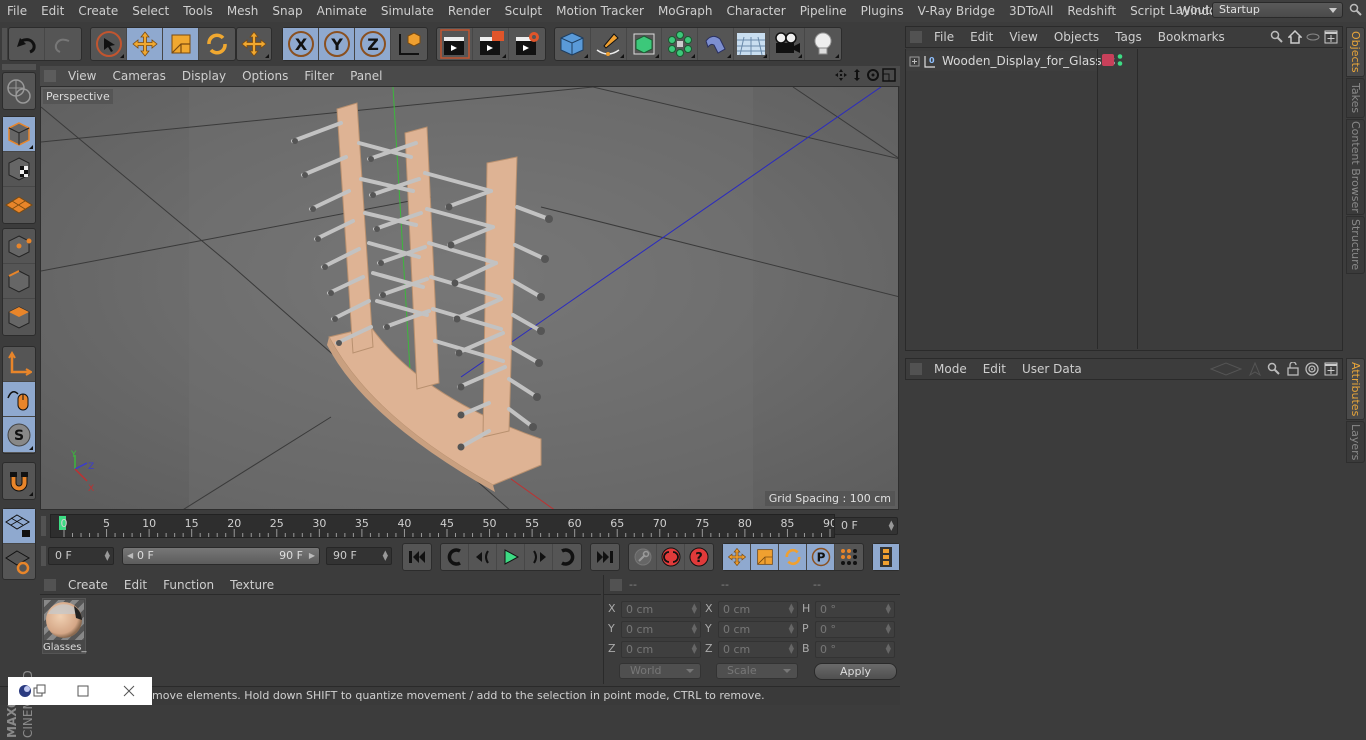  What do you see at coordinates (950, 369) in the screenshot?
I see `am-menu-mode: Mode` at bounding box center [950, 369].